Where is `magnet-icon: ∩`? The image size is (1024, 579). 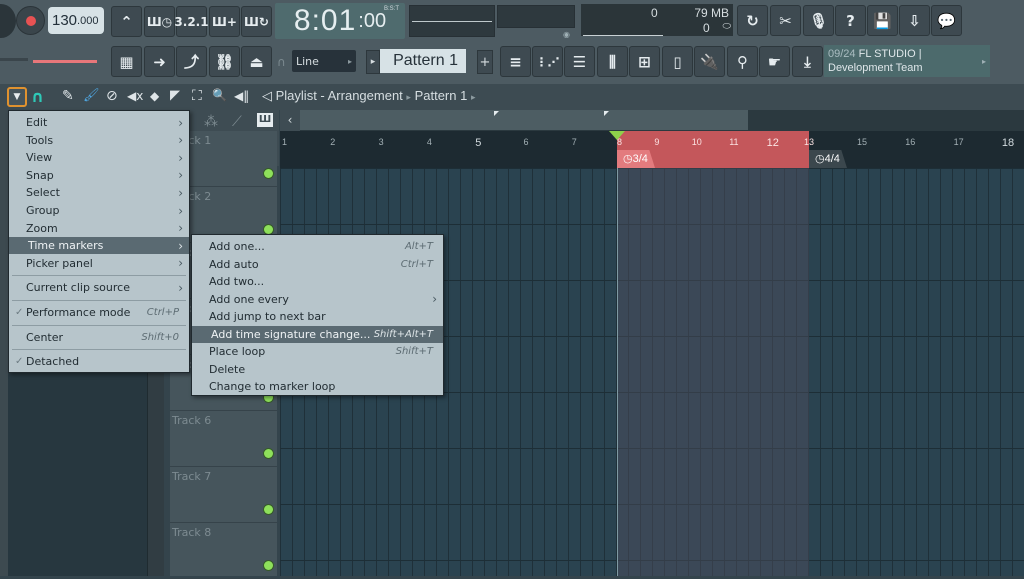
magnet-icon: ∩ is located at coordinates (37, 96).